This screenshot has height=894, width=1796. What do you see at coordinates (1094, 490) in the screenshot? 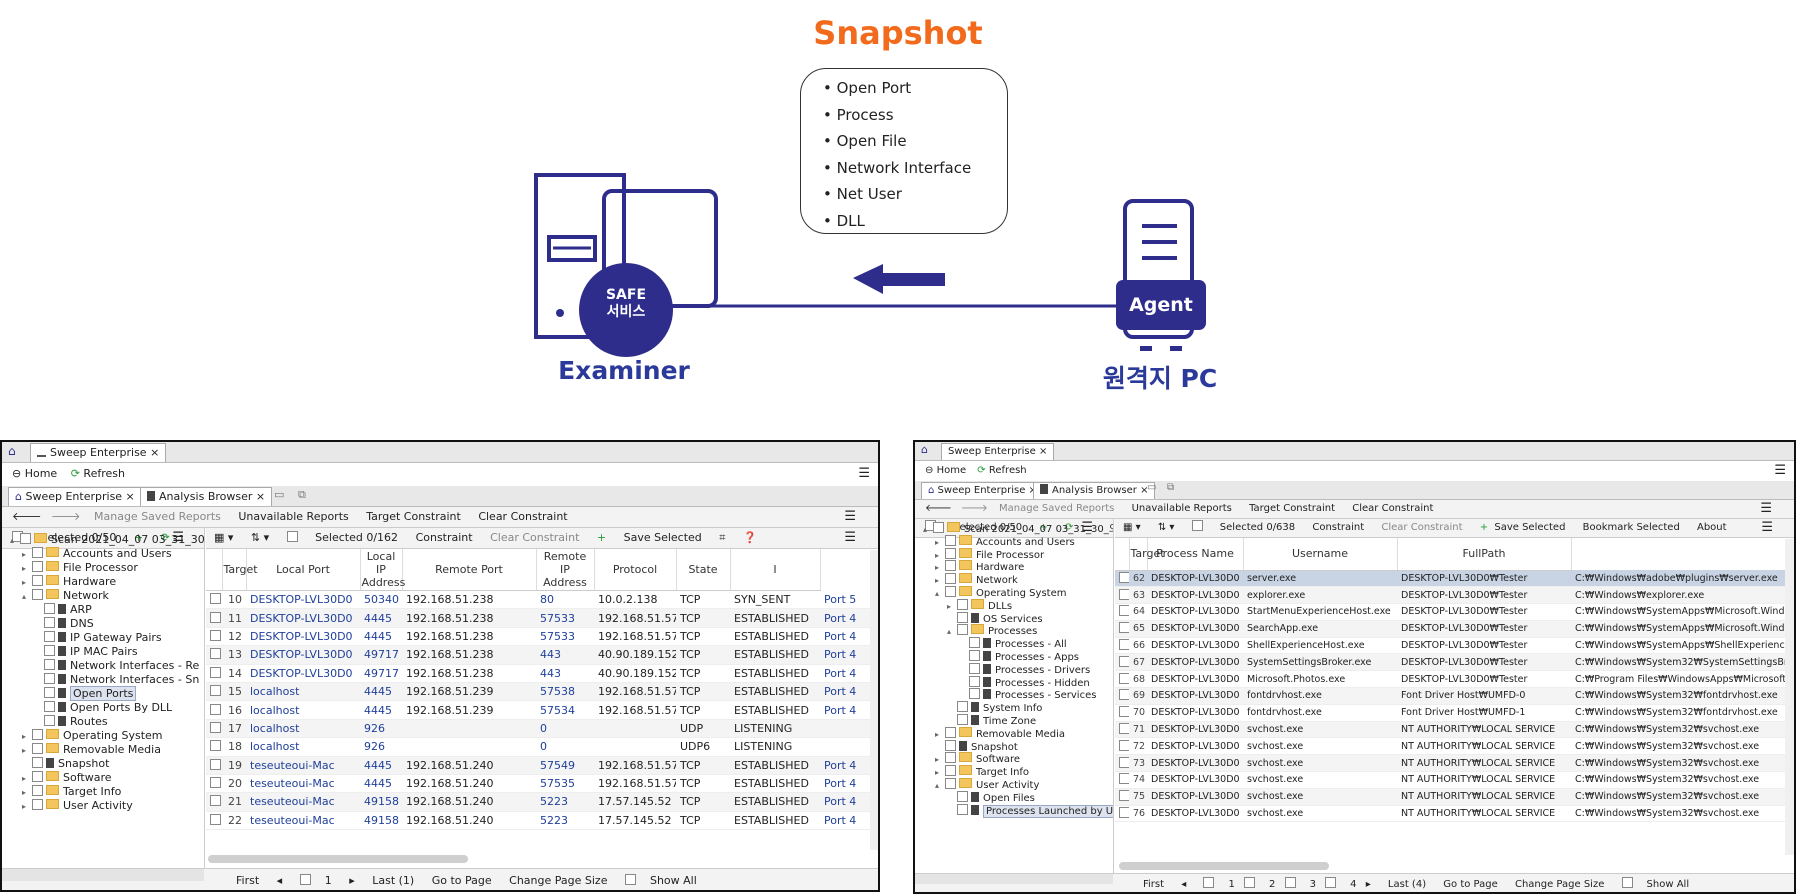
I see `tab-analysis-browser: Analysis Browser ×` at bounding box center [1094, 490].